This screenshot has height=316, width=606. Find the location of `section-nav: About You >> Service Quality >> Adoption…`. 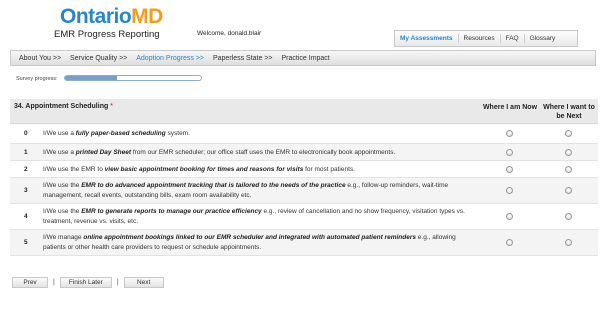

section-nav: About You >> Service Quality >> Adoption… is located at coordinates (303, 58).